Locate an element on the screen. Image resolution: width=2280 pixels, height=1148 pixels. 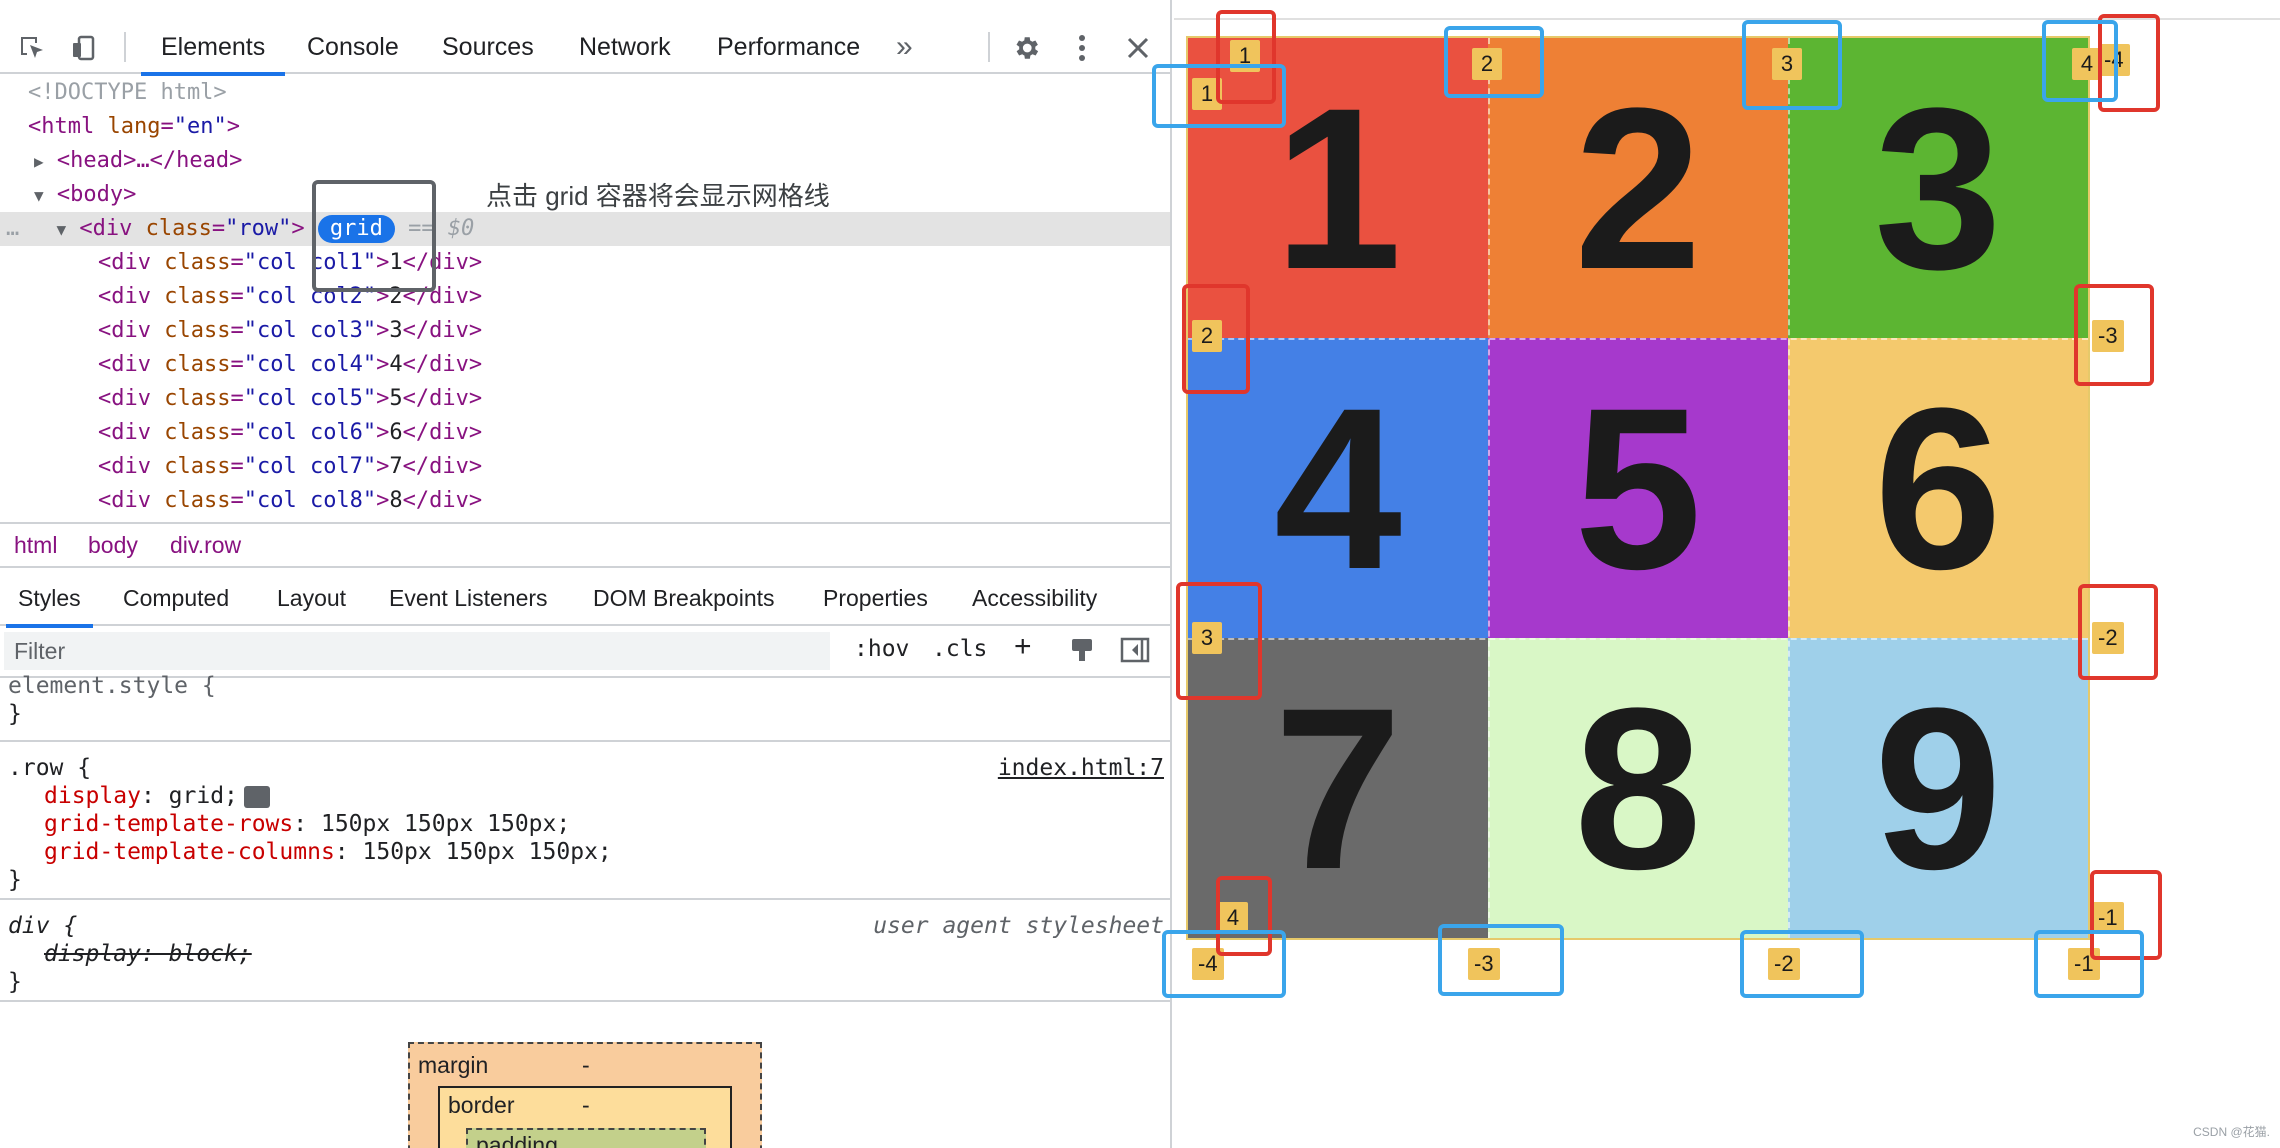
grid-editor-icon is located at coordinates (256, 796).